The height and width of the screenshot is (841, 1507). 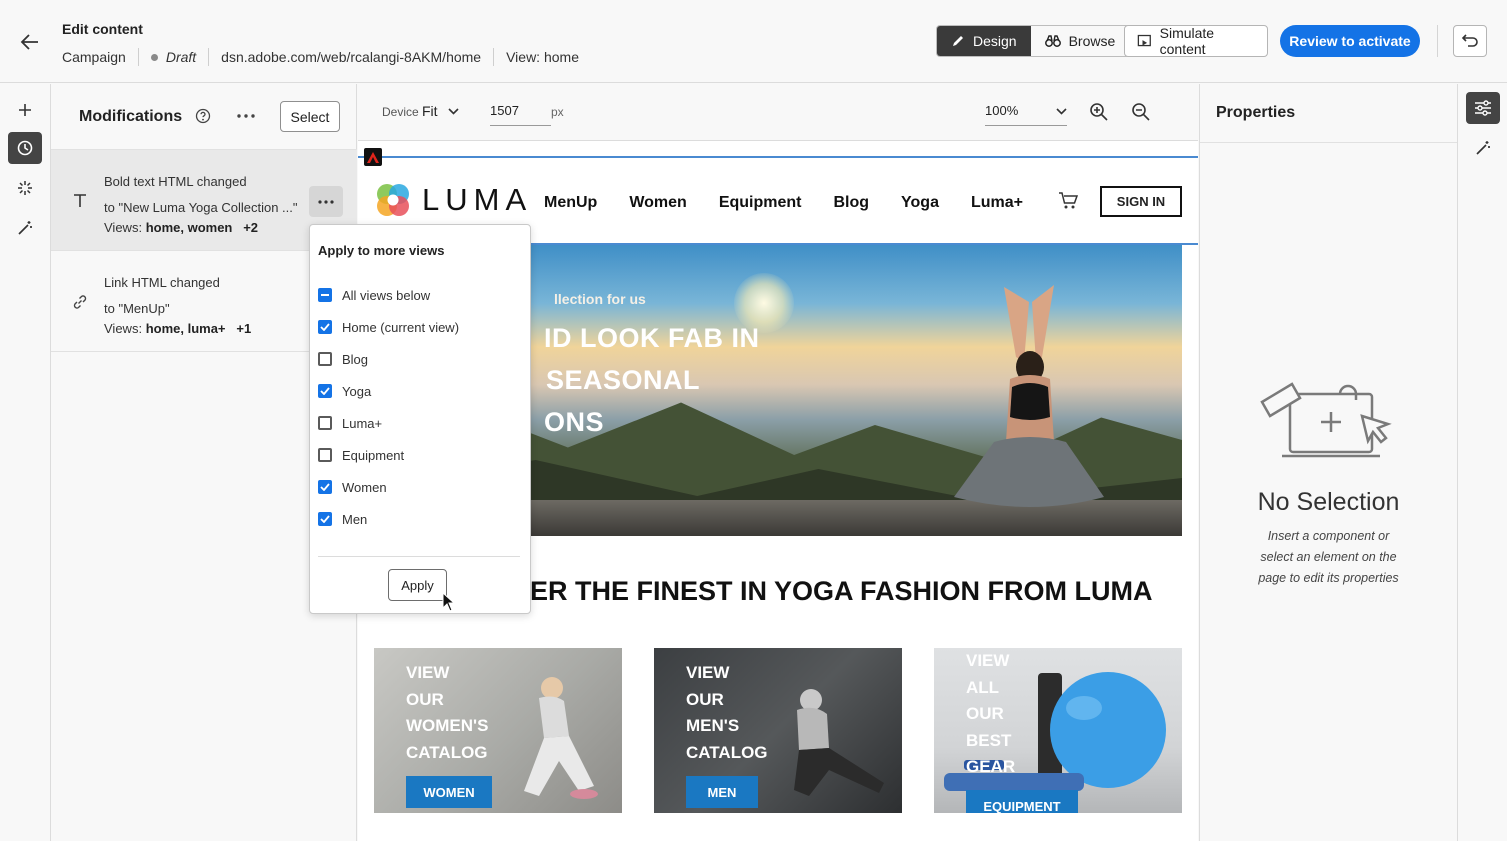 I want to click on sparkle-icon, so click(x=25, y=188).